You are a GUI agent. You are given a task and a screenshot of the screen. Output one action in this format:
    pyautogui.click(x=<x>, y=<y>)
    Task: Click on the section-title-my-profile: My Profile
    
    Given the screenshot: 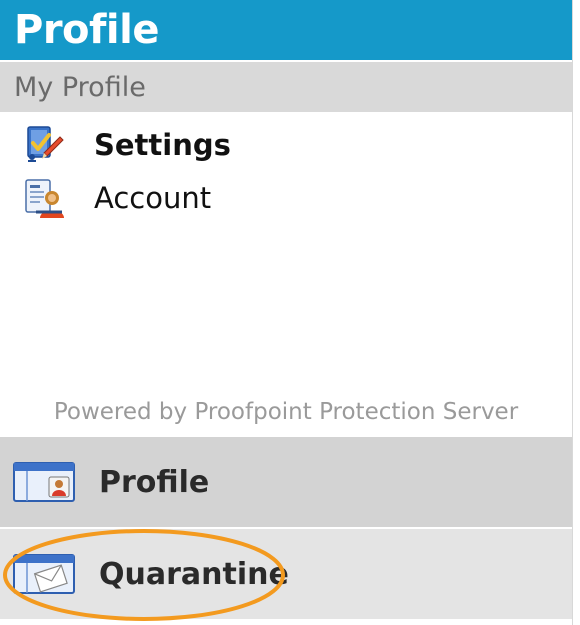 What is the action you would take?
    pyautogui.click(x=286, y=87)
    